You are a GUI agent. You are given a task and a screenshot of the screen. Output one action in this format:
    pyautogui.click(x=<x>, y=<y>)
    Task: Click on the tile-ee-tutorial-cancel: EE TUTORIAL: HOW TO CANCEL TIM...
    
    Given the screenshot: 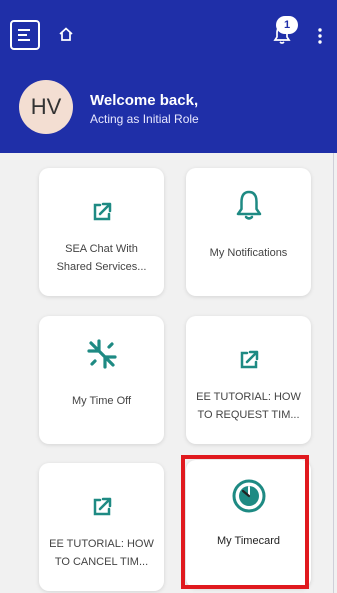 What is the action you would take?
    pyautogui.click(x=101, y=527)
    